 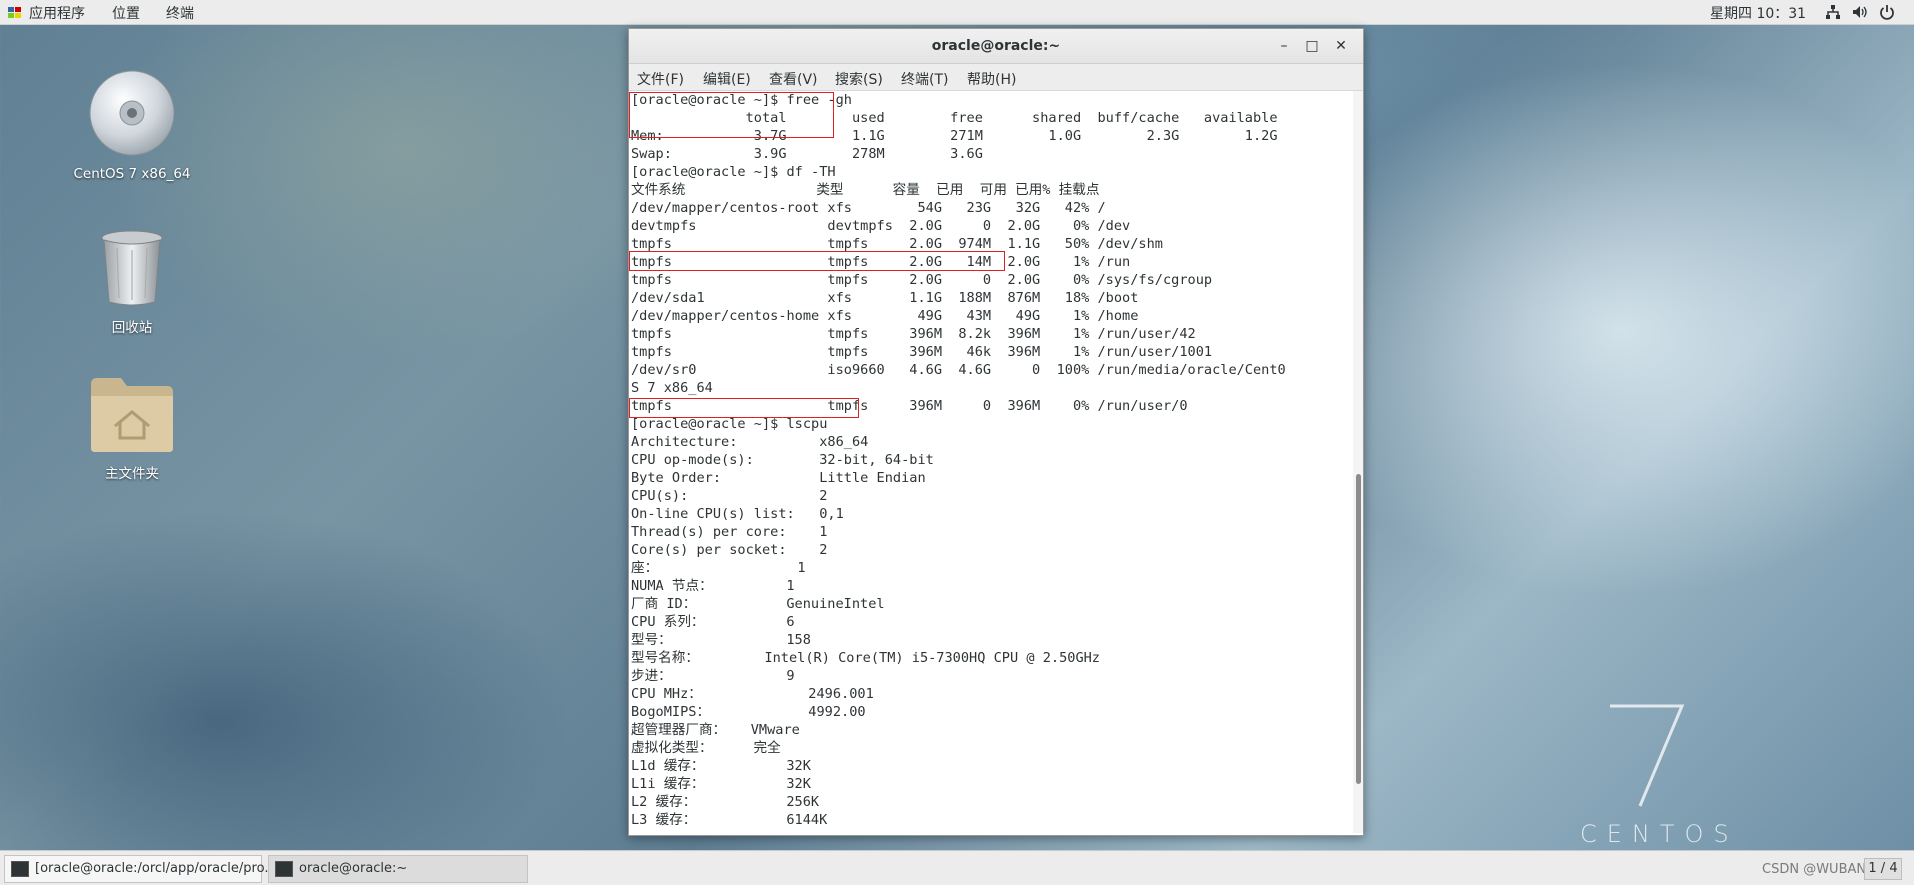 What do you see at coordinates (1860, 12) in the screenshot?
I see `volume-icon` at bounding box center [1860, 12].